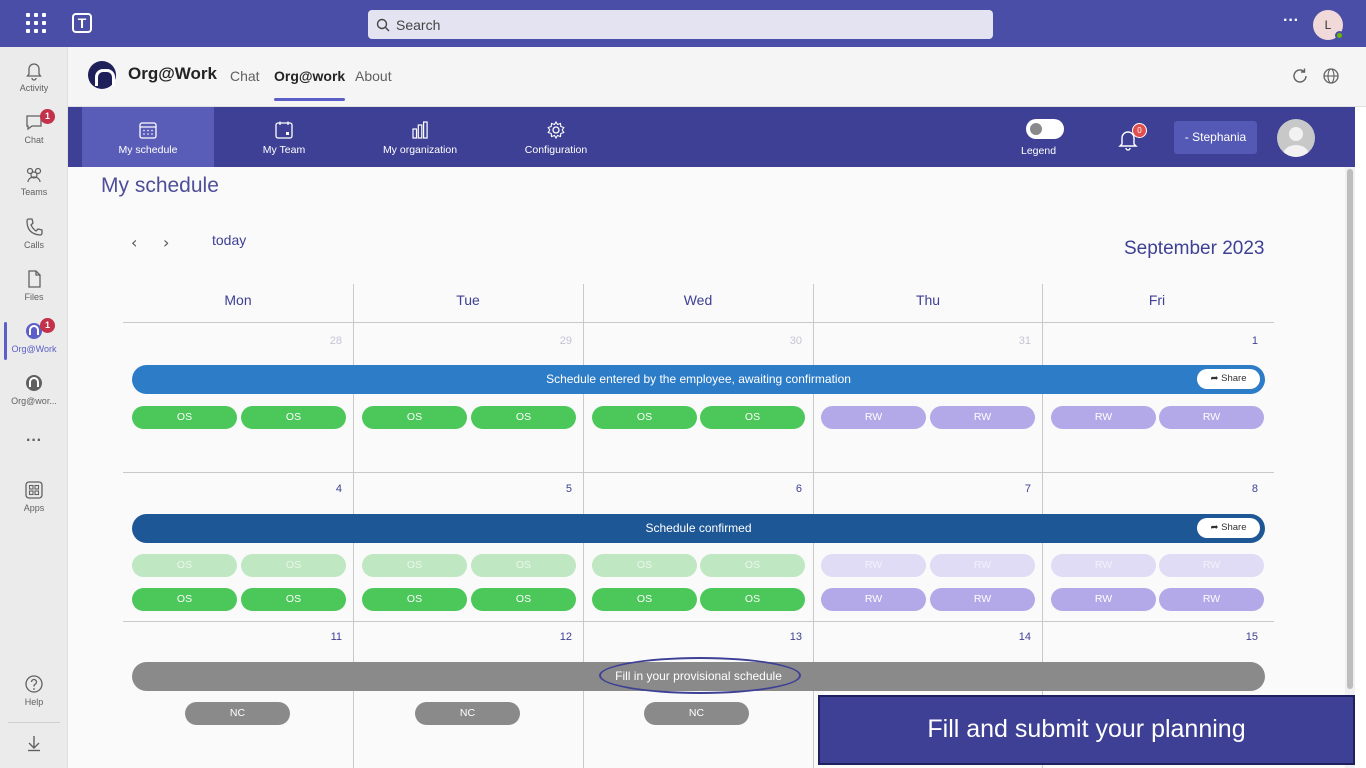 The width and height of the screenshot is (1366, 768). I want to click on tab-about: About, so click(373, 76).